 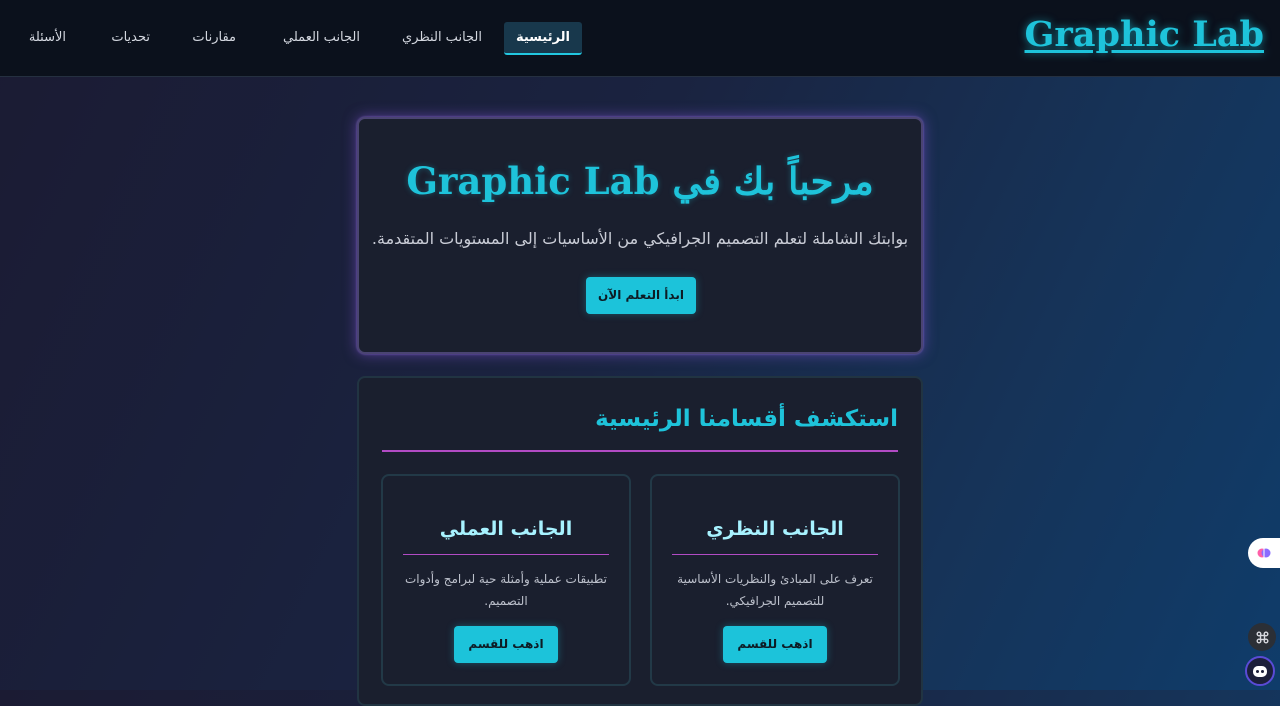 What do you see at coordinates (214, 37) in the screenshot?
I see `nav-item-comparisons: مقارنات` at bounding box center [214, 37].